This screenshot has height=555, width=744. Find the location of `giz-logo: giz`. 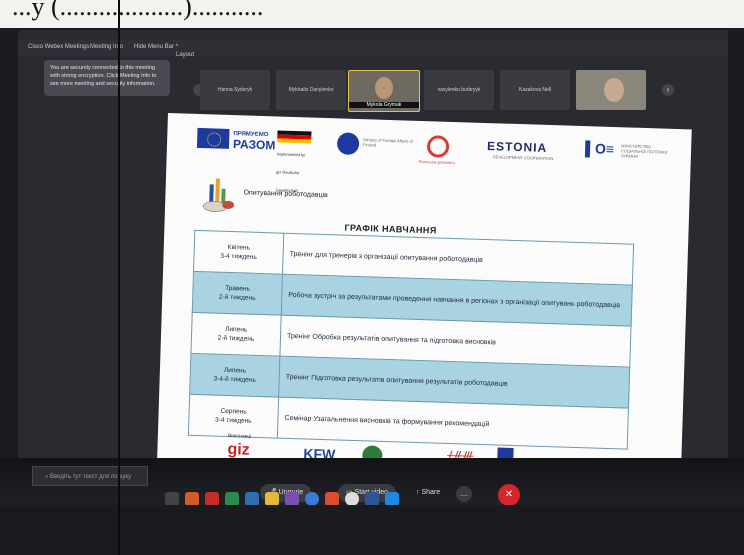

giz-logo: giz is located at coordinates (238, 450).